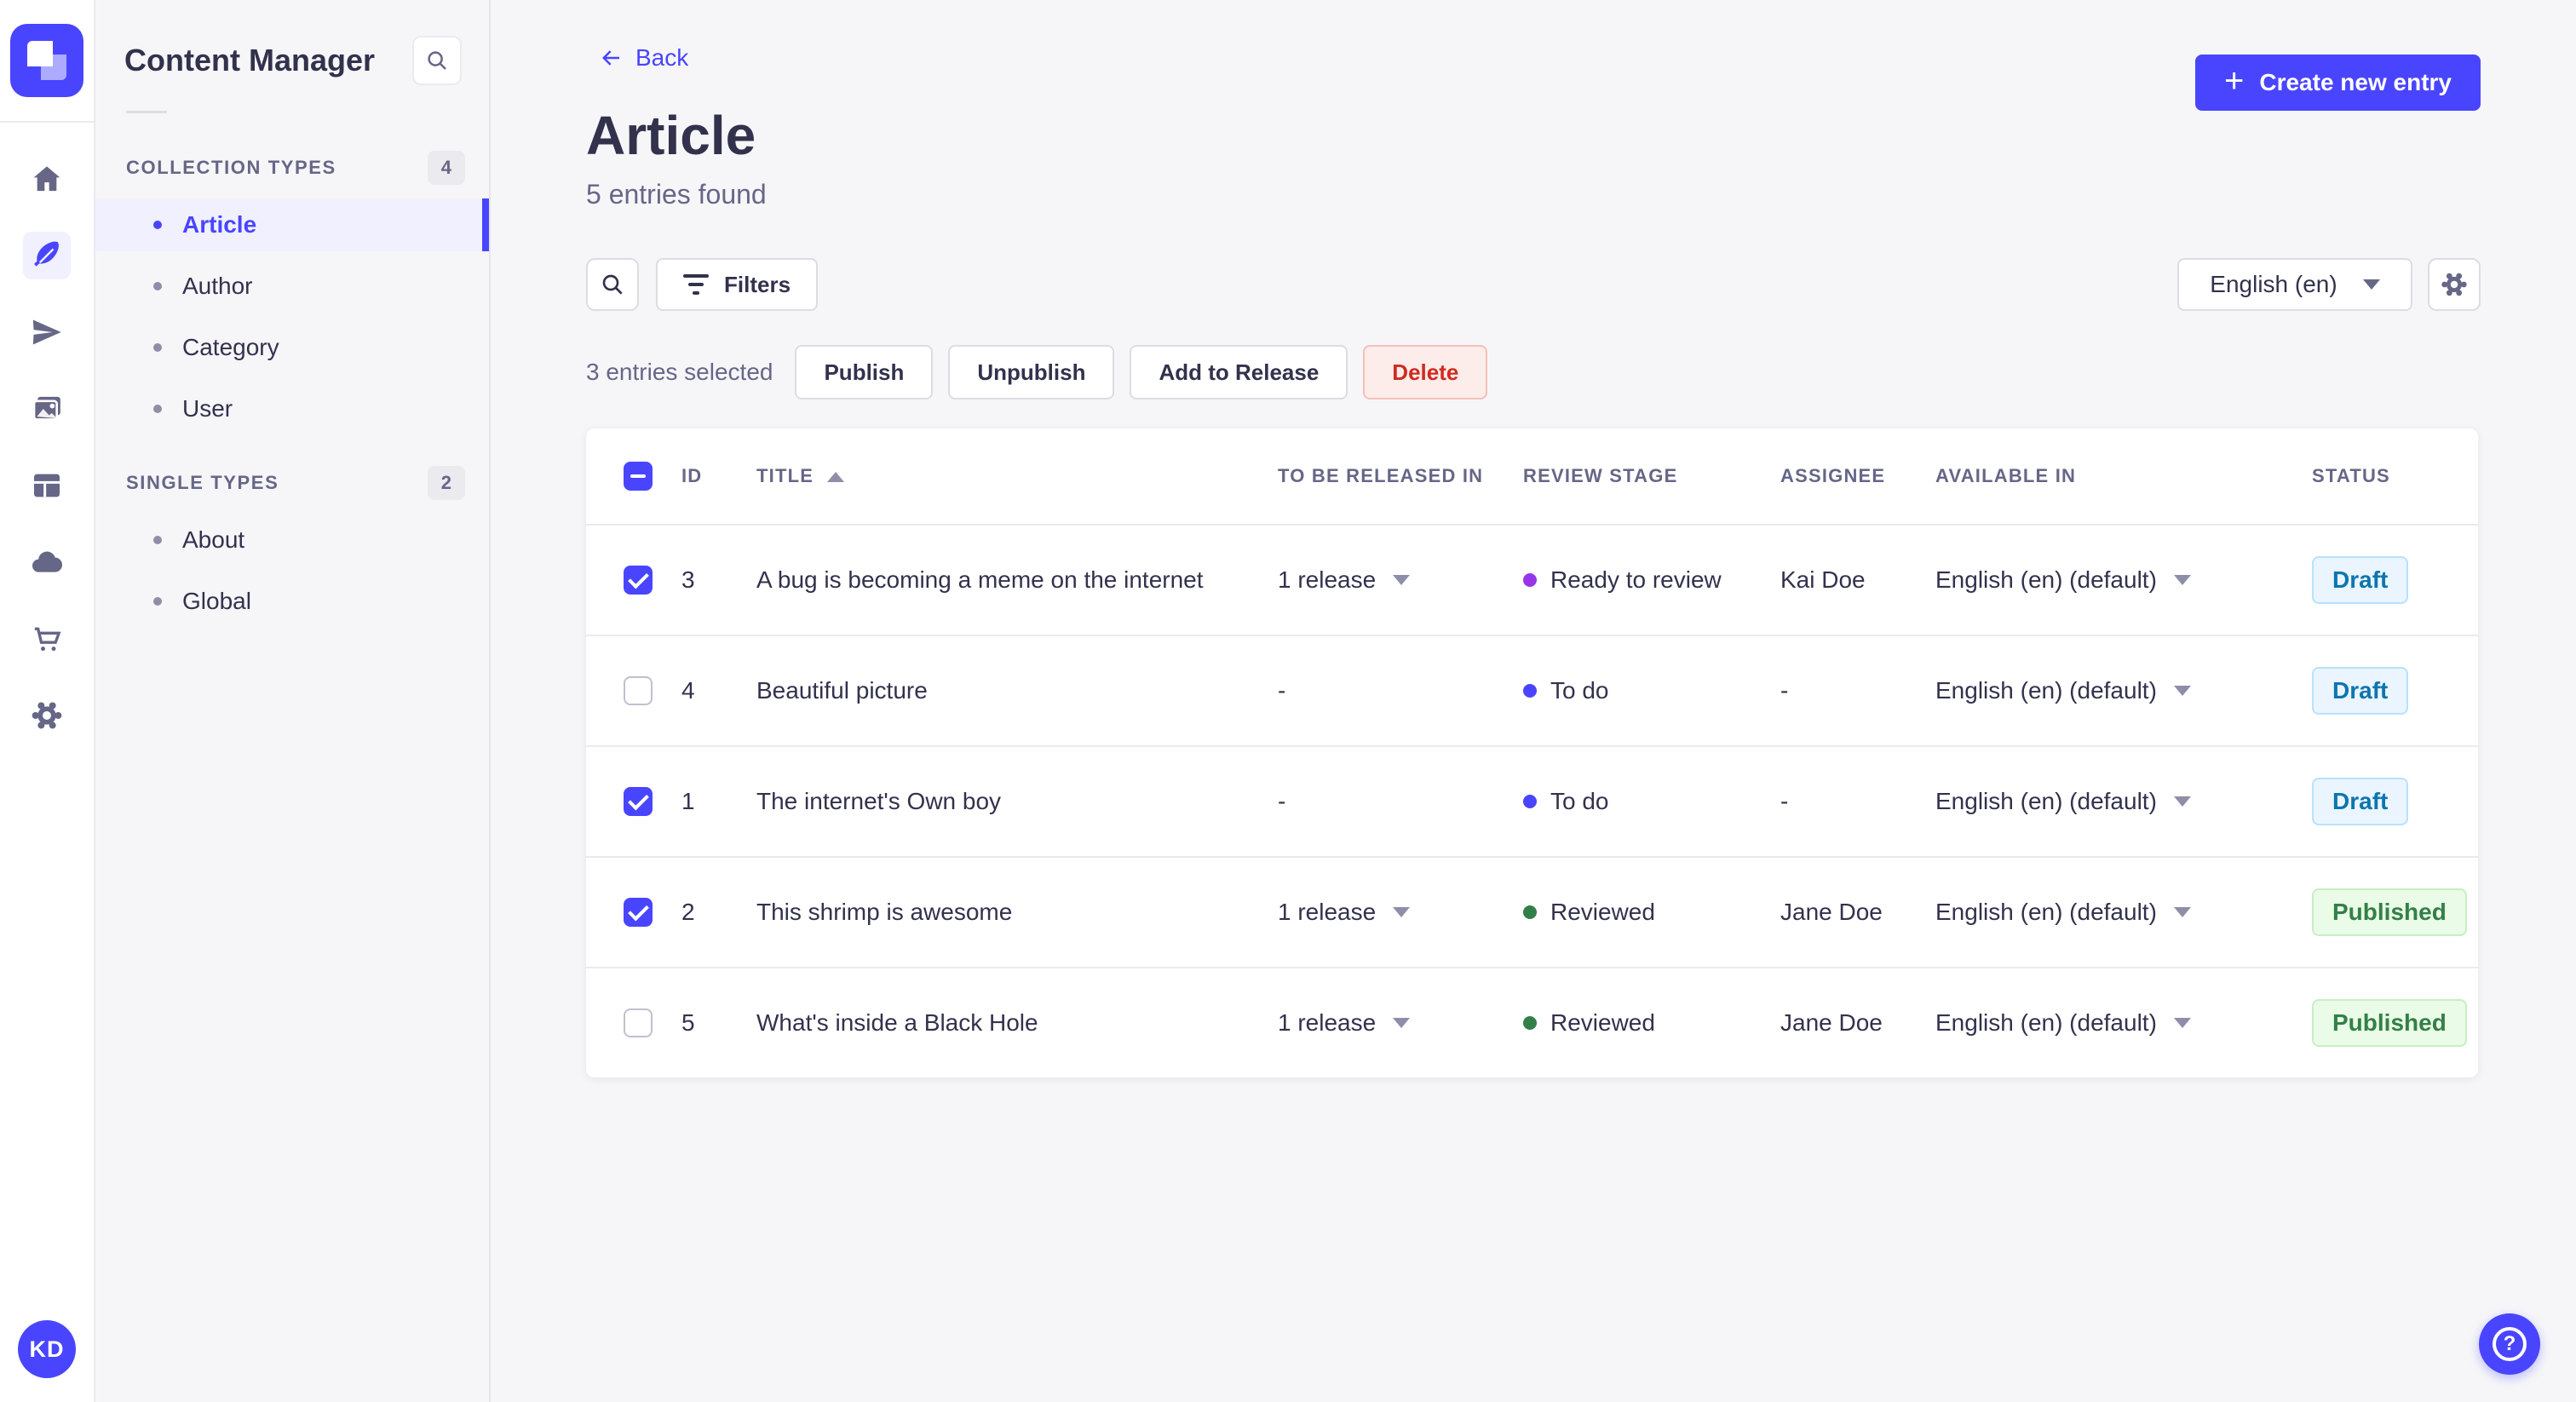 This screenshot has width=2576, height=1402. What do you see at coordinates (47, 332) in the screenshot?
I see `releases-icon` at bounding box center [47, 332].